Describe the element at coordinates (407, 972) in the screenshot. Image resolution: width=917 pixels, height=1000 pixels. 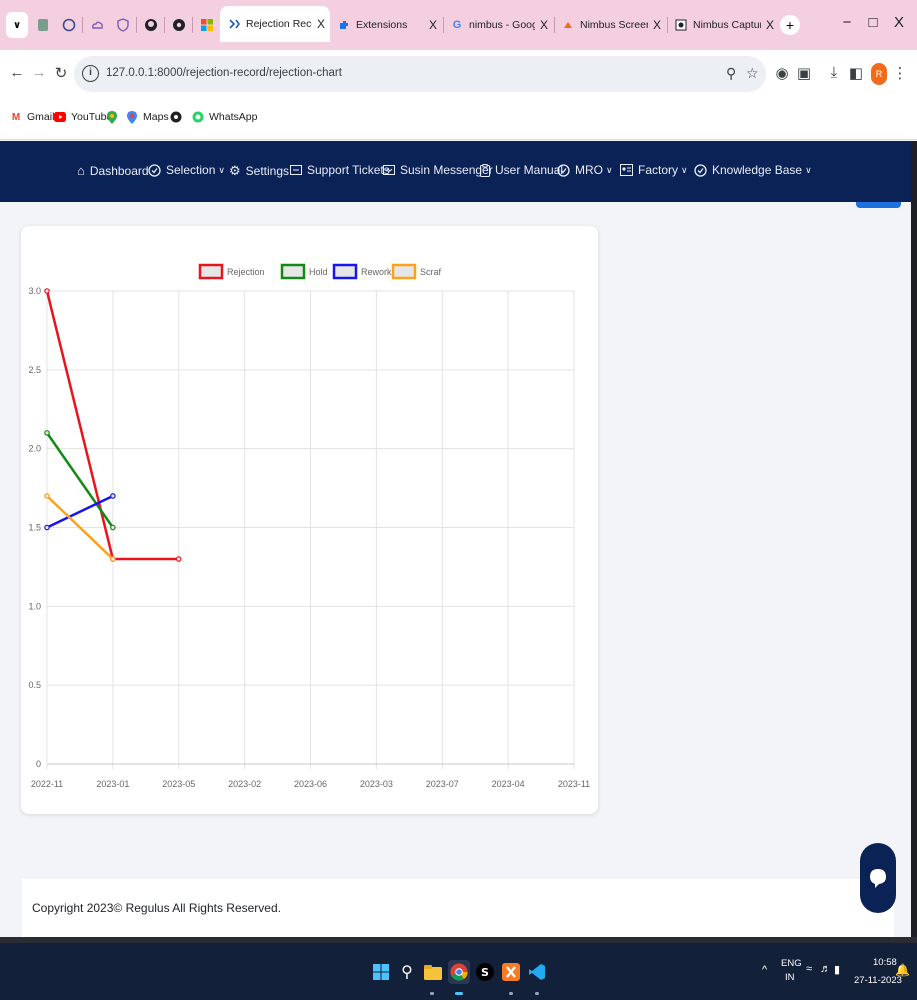
I see `search-icon: ⚲` at that location.